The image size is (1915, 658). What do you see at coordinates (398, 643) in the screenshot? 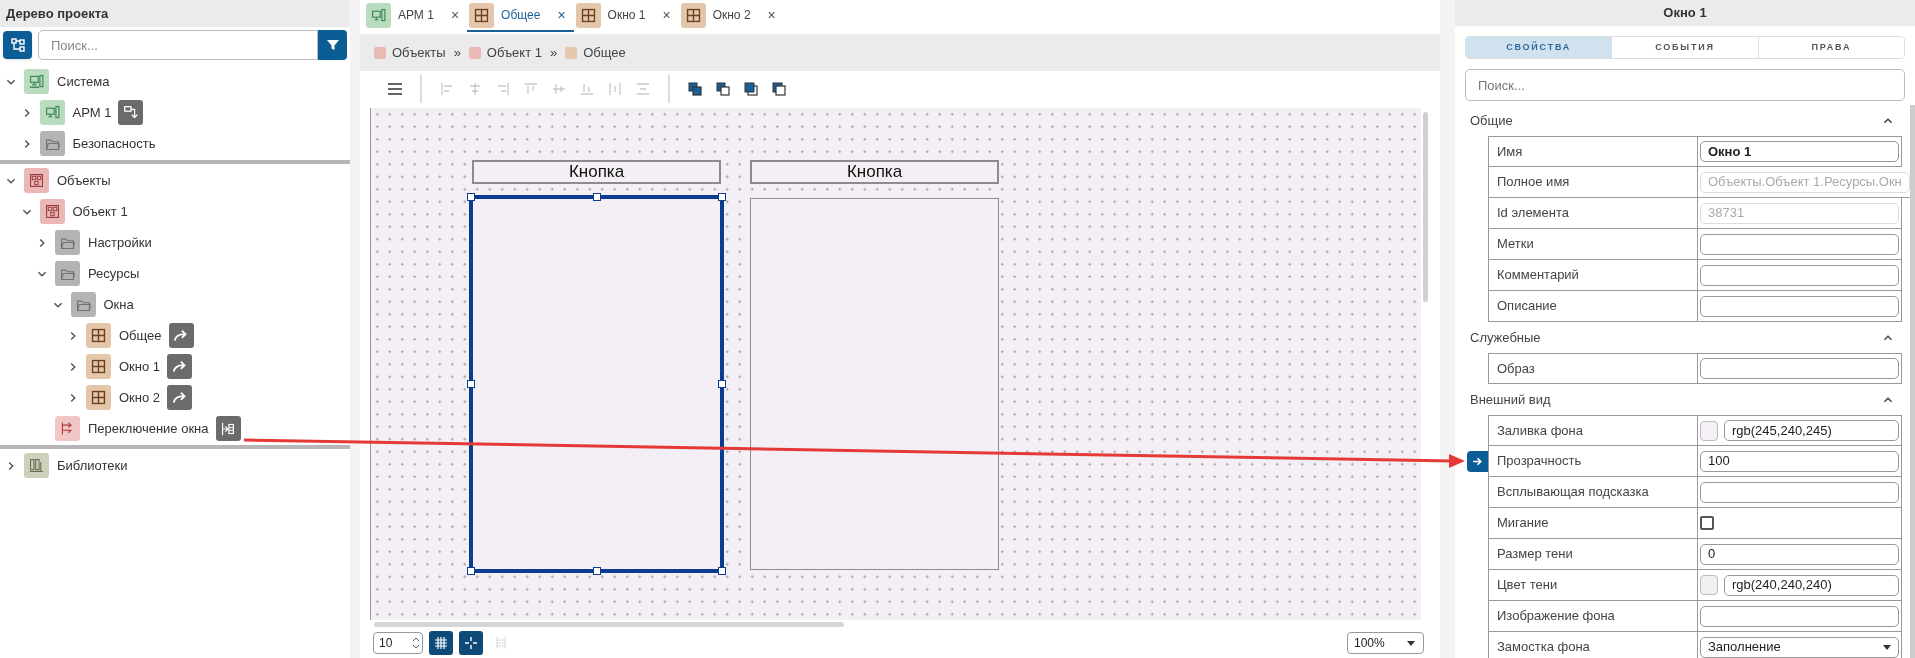
I see `grid-size-field: 10` at bounding box center [398, 643].